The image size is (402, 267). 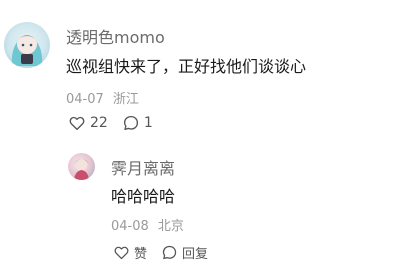 I want to click on comment-meta: 04-07 浙江, so click(x=102, y=97).